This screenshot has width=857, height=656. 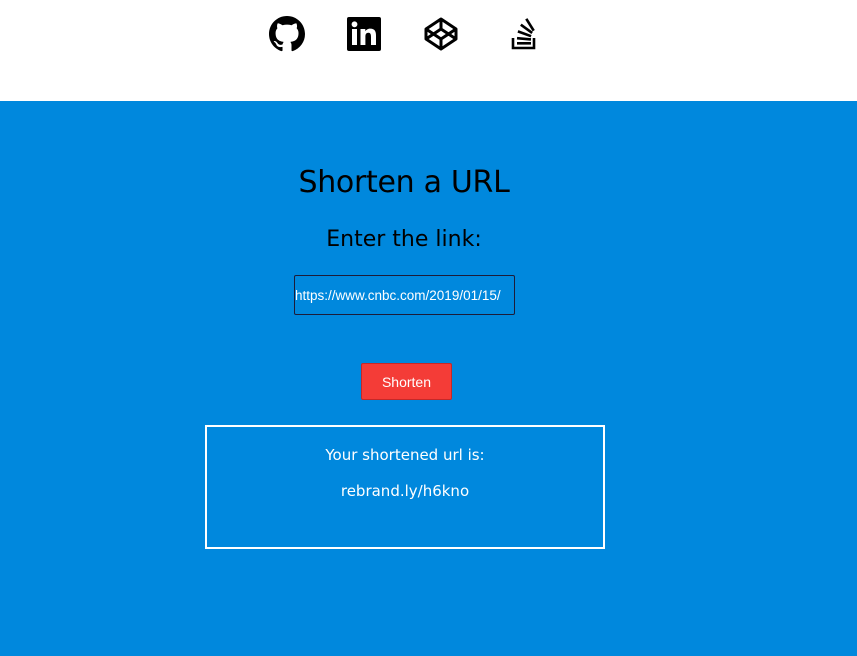 I want to click on url-input, so click(x=404, y=295).